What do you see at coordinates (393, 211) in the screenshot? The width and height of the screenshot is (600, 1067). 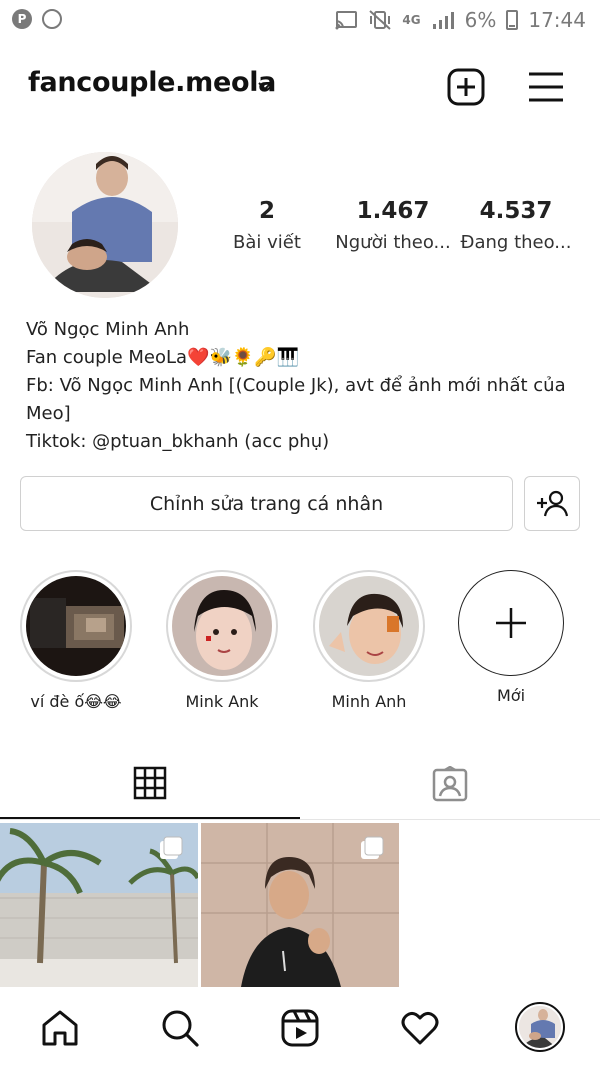 I see `stat-followers-value: 1.467` at bounding box center [393, 211].